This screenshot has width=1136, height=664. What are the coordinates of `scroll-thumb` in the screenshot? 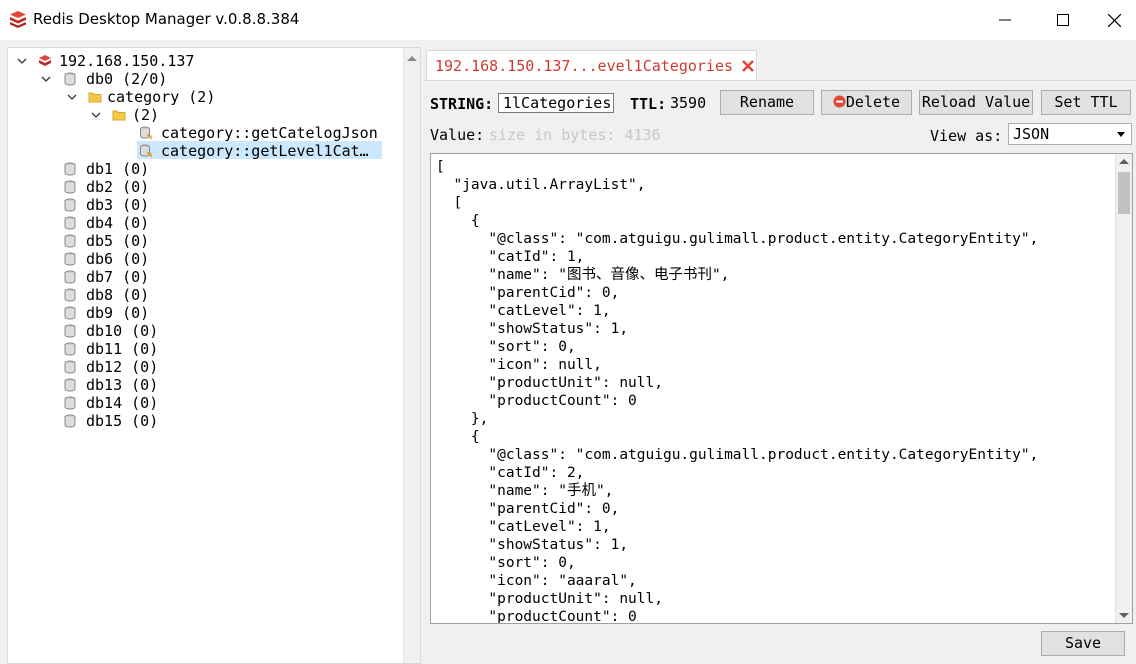 It's located at (1124, 193).